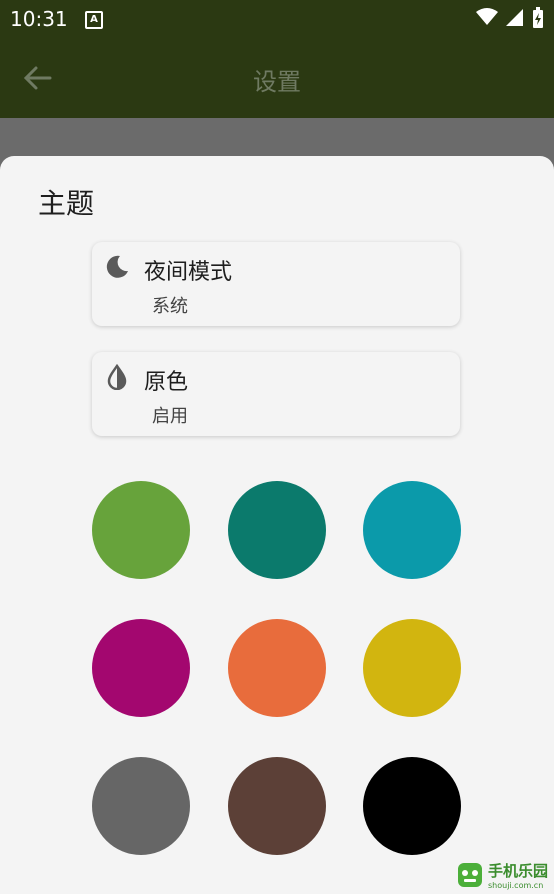 This screenshot has height=894, width=554. I want to click on watermark-text: 手机乐园, so click(517, 871).